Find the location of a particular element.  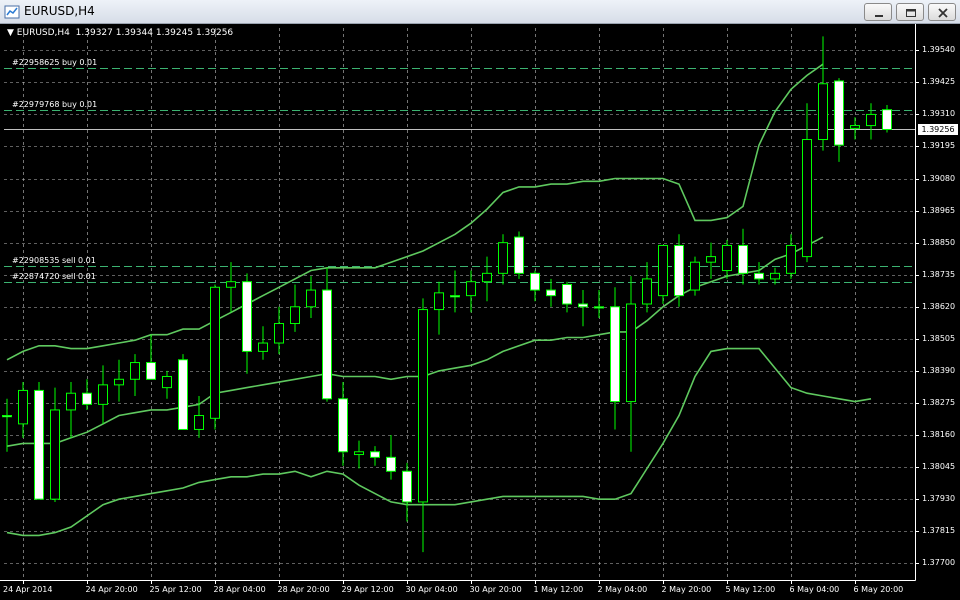

low-value: 1.39245 is located at coordinates (174, 33).